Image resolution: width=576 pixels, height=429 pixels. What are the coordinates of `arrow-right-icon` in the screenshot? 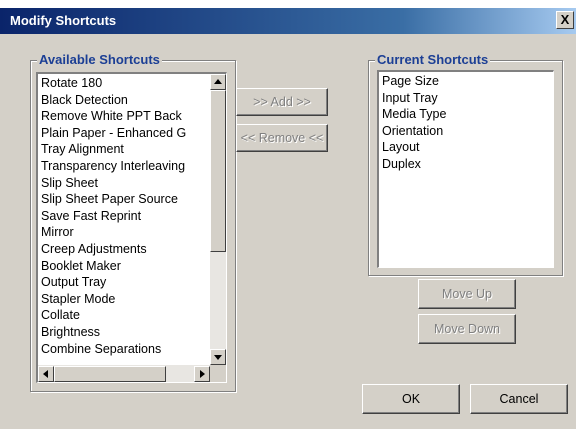 It's located at (202, 374).